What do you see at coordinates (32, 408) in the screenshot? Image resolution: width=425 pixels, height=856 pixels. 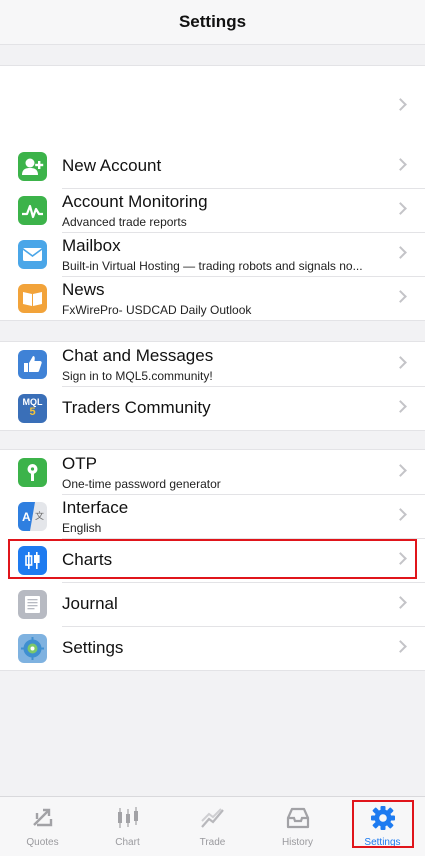 I see `mql5-icon: MQL 5` at bounding box center [32, 408].